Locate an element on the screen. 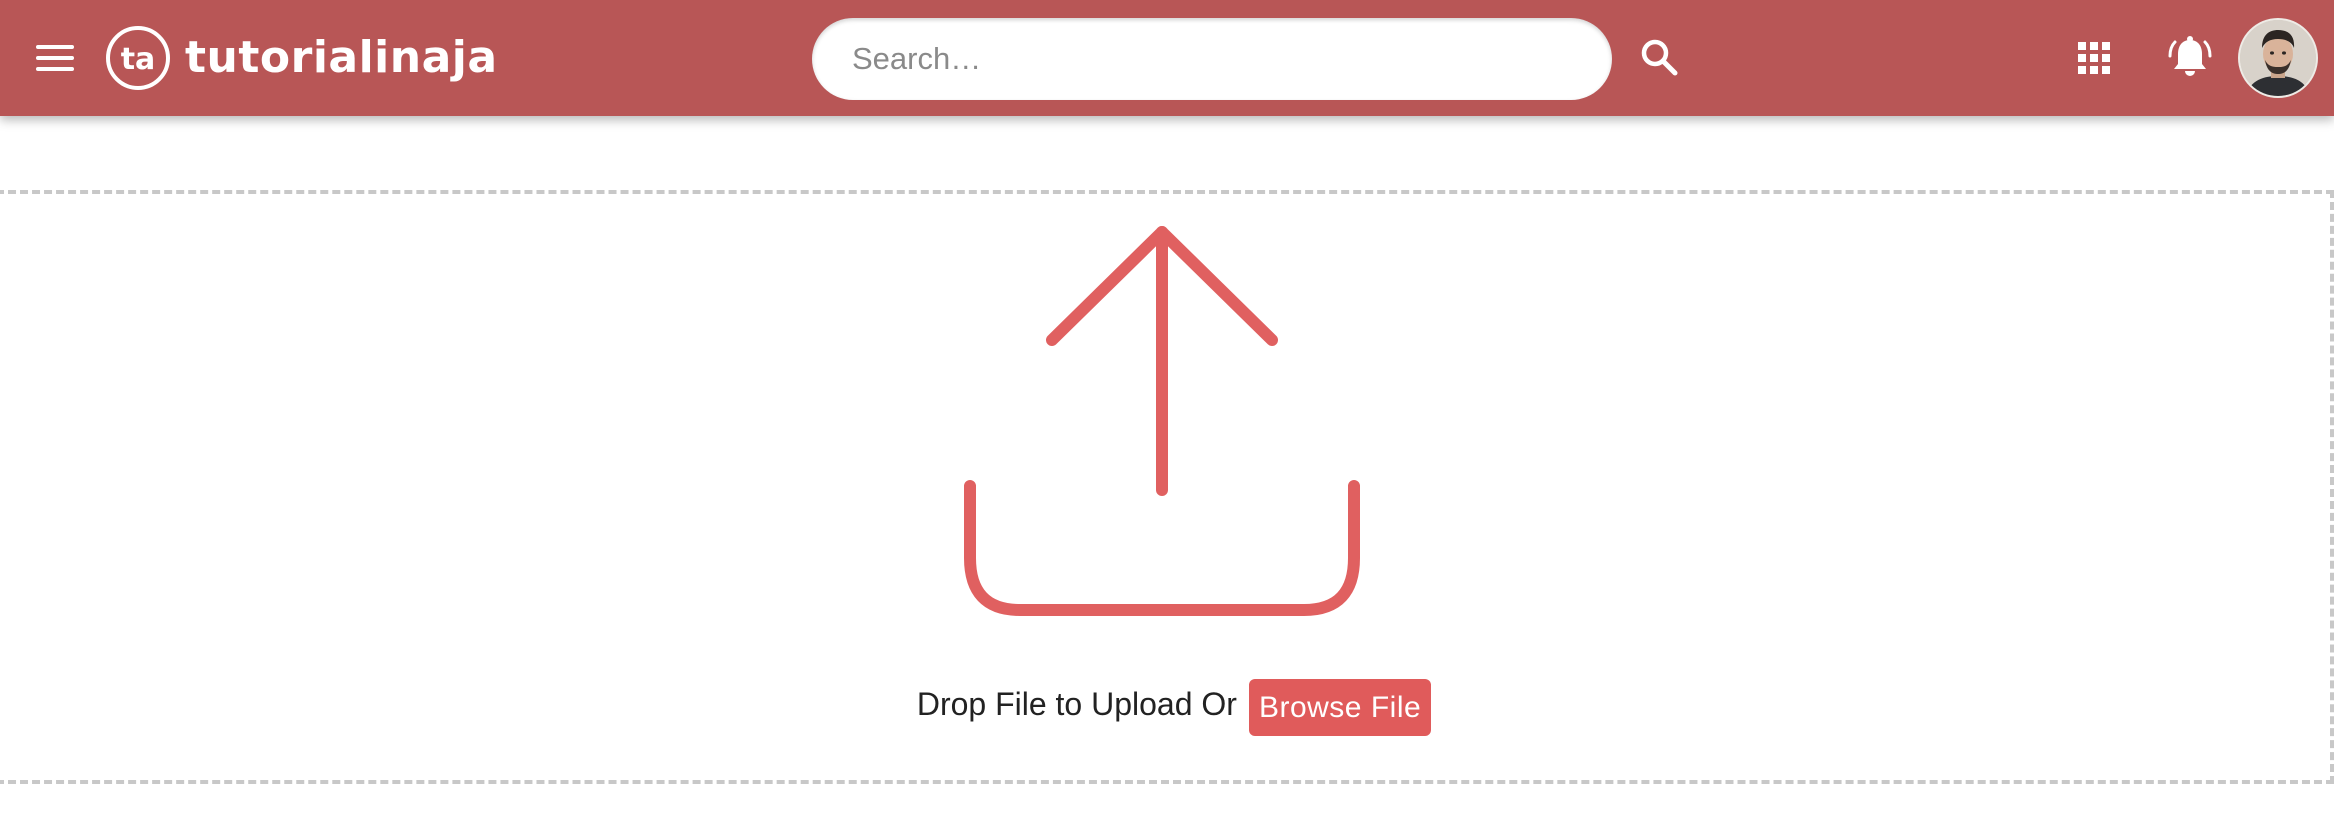  bell-ringing-icon is located at coordinates (2190, 56).